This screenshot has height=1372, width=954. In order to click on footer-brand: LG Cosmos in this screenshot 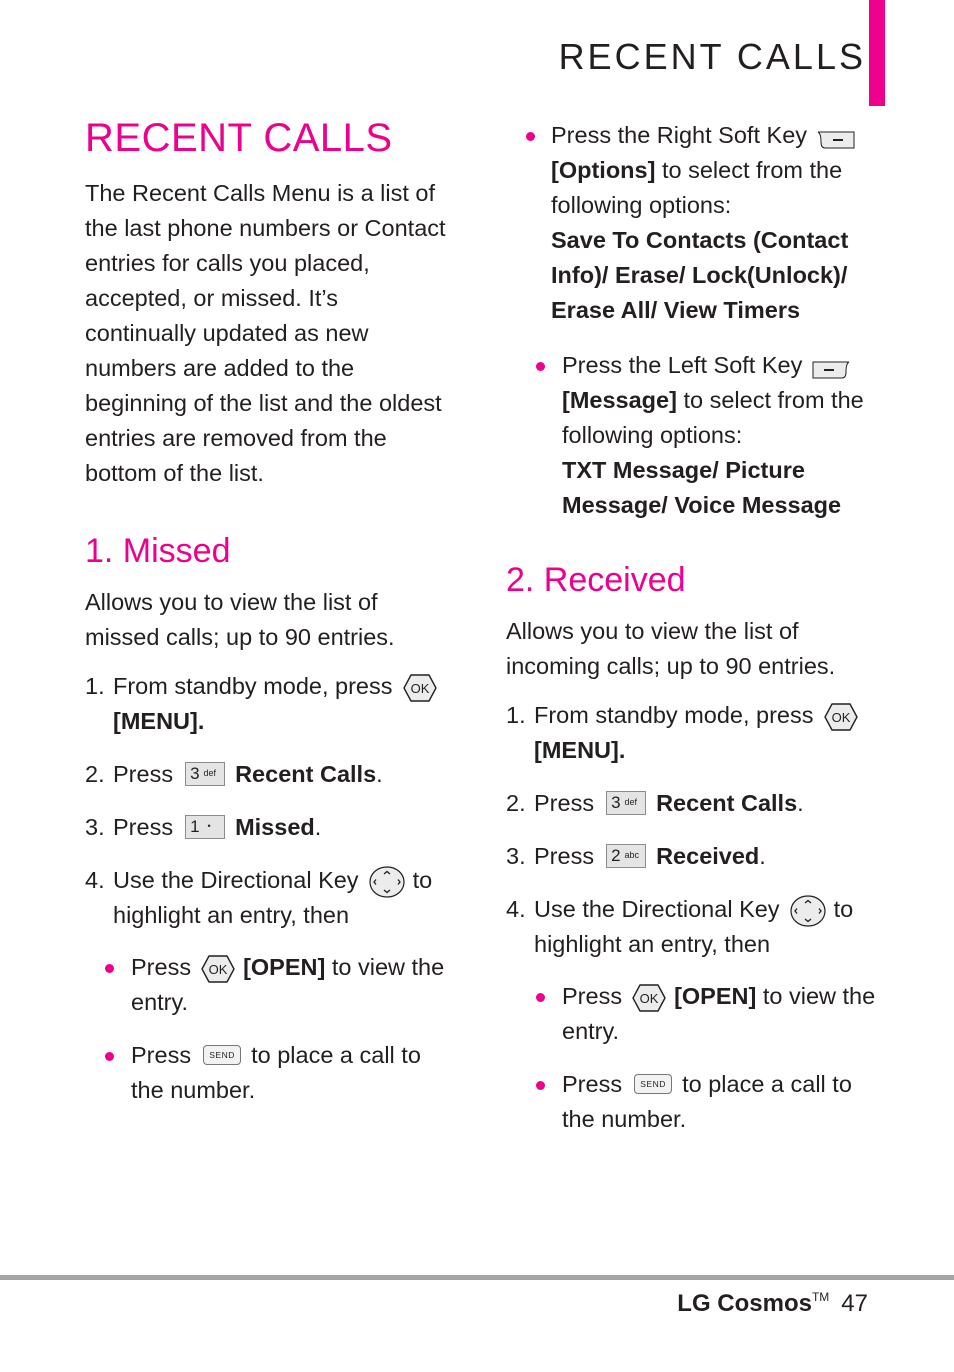, I will do `click(744, 1303)`.